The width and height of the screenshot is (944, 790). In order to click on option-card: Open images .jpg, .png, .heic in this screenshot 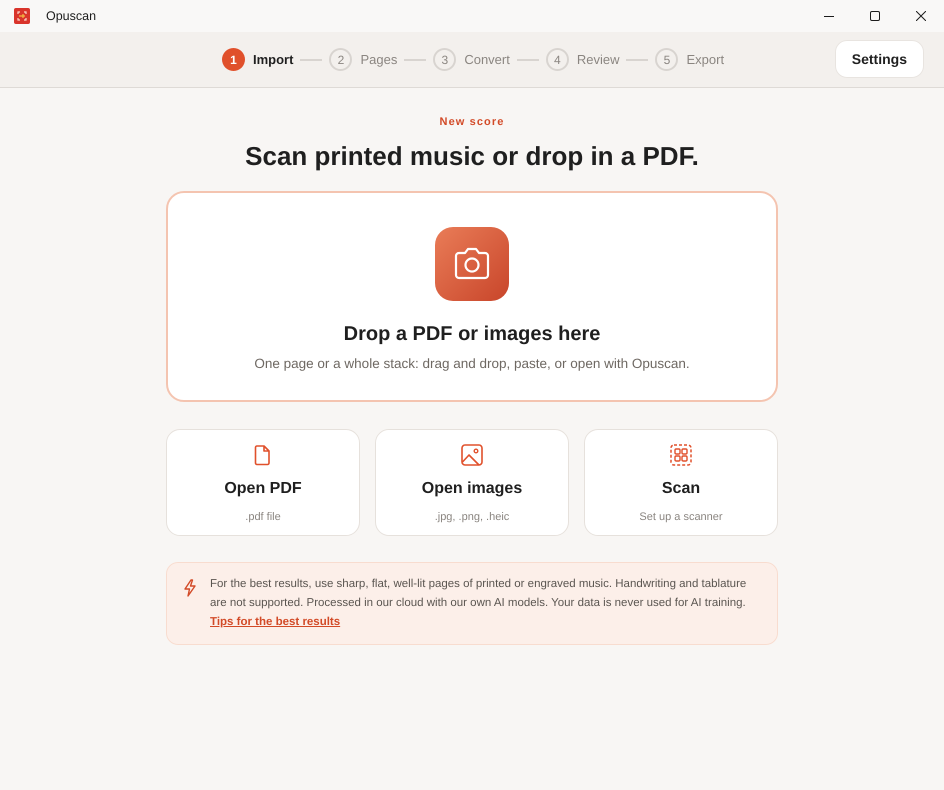, I will do `click(472, 482)`.